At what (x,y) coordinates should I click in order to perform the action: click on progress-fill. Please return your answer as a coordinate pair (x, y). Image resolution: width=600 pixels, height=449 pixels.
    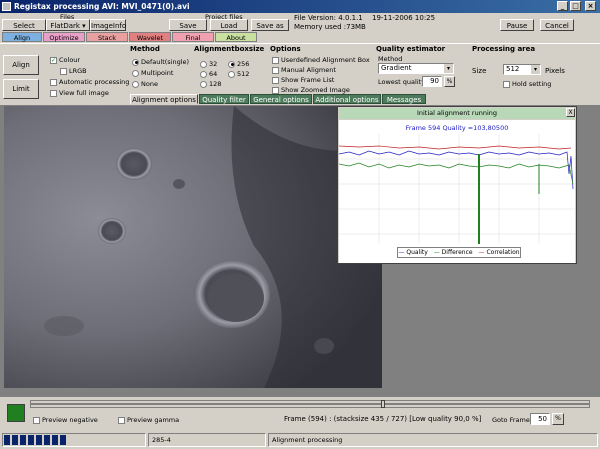
    Looking at the image, I should click on (35, 440).